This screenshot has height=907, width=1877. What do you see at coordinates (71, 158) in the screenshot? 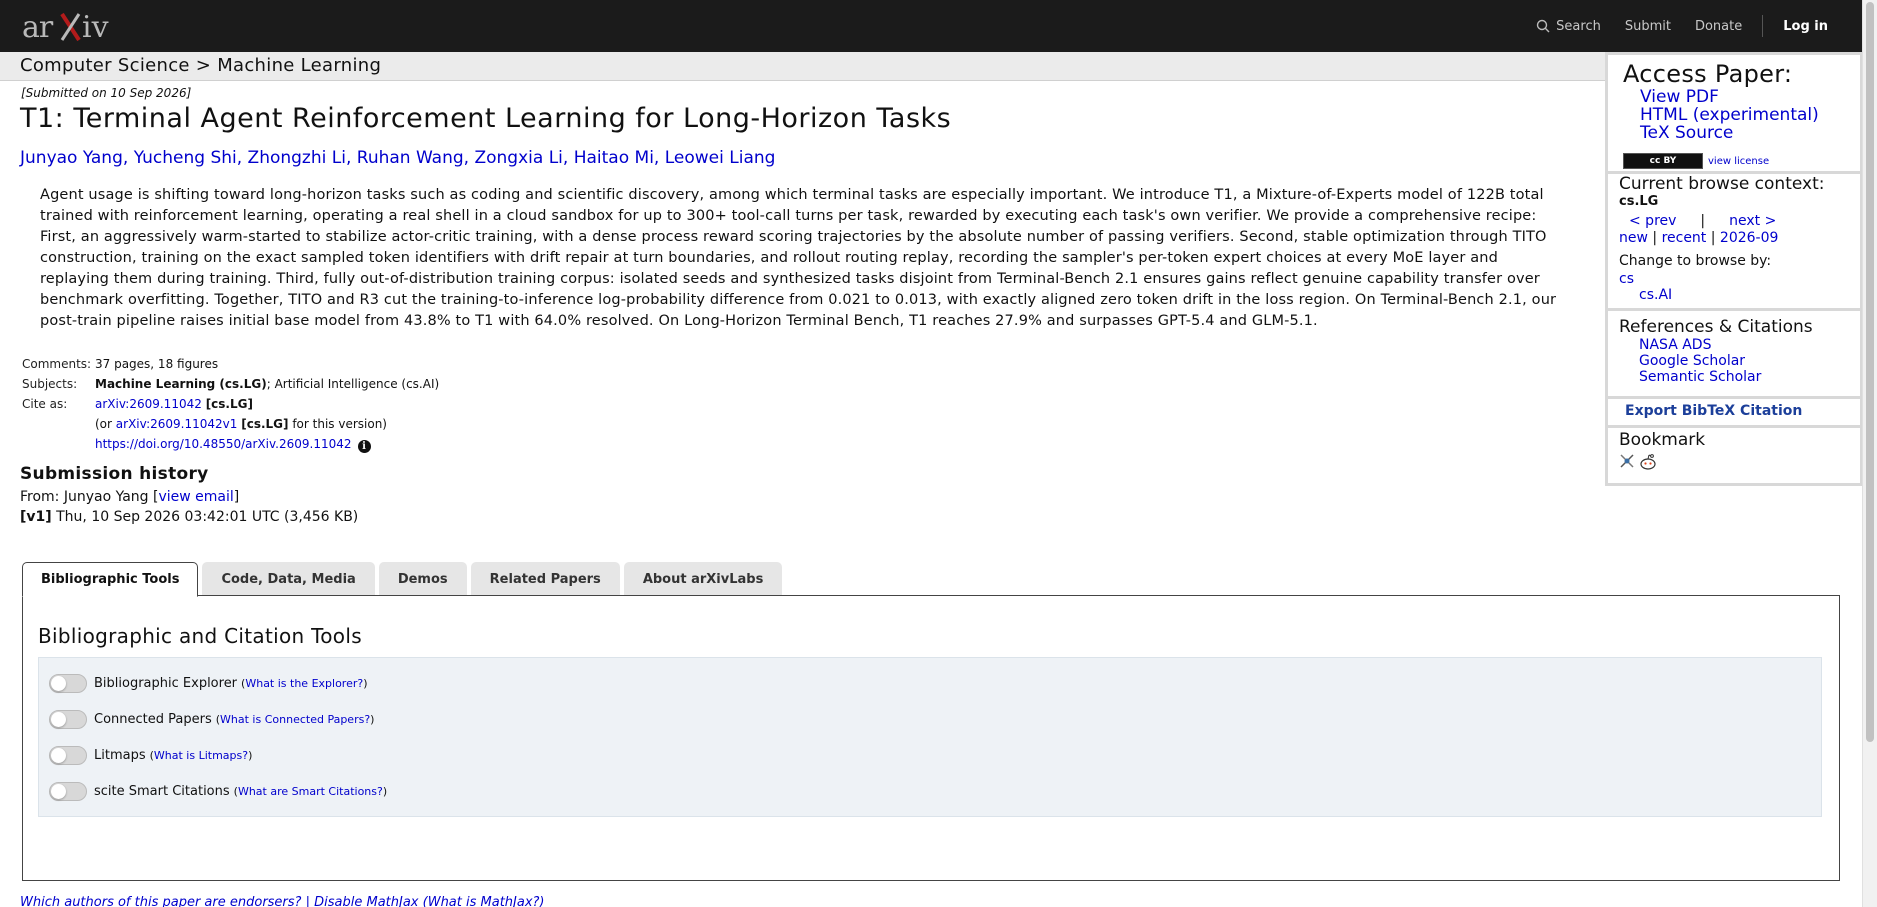
I see `author-link: Junyao Yang` at bounding box center [71, 158].